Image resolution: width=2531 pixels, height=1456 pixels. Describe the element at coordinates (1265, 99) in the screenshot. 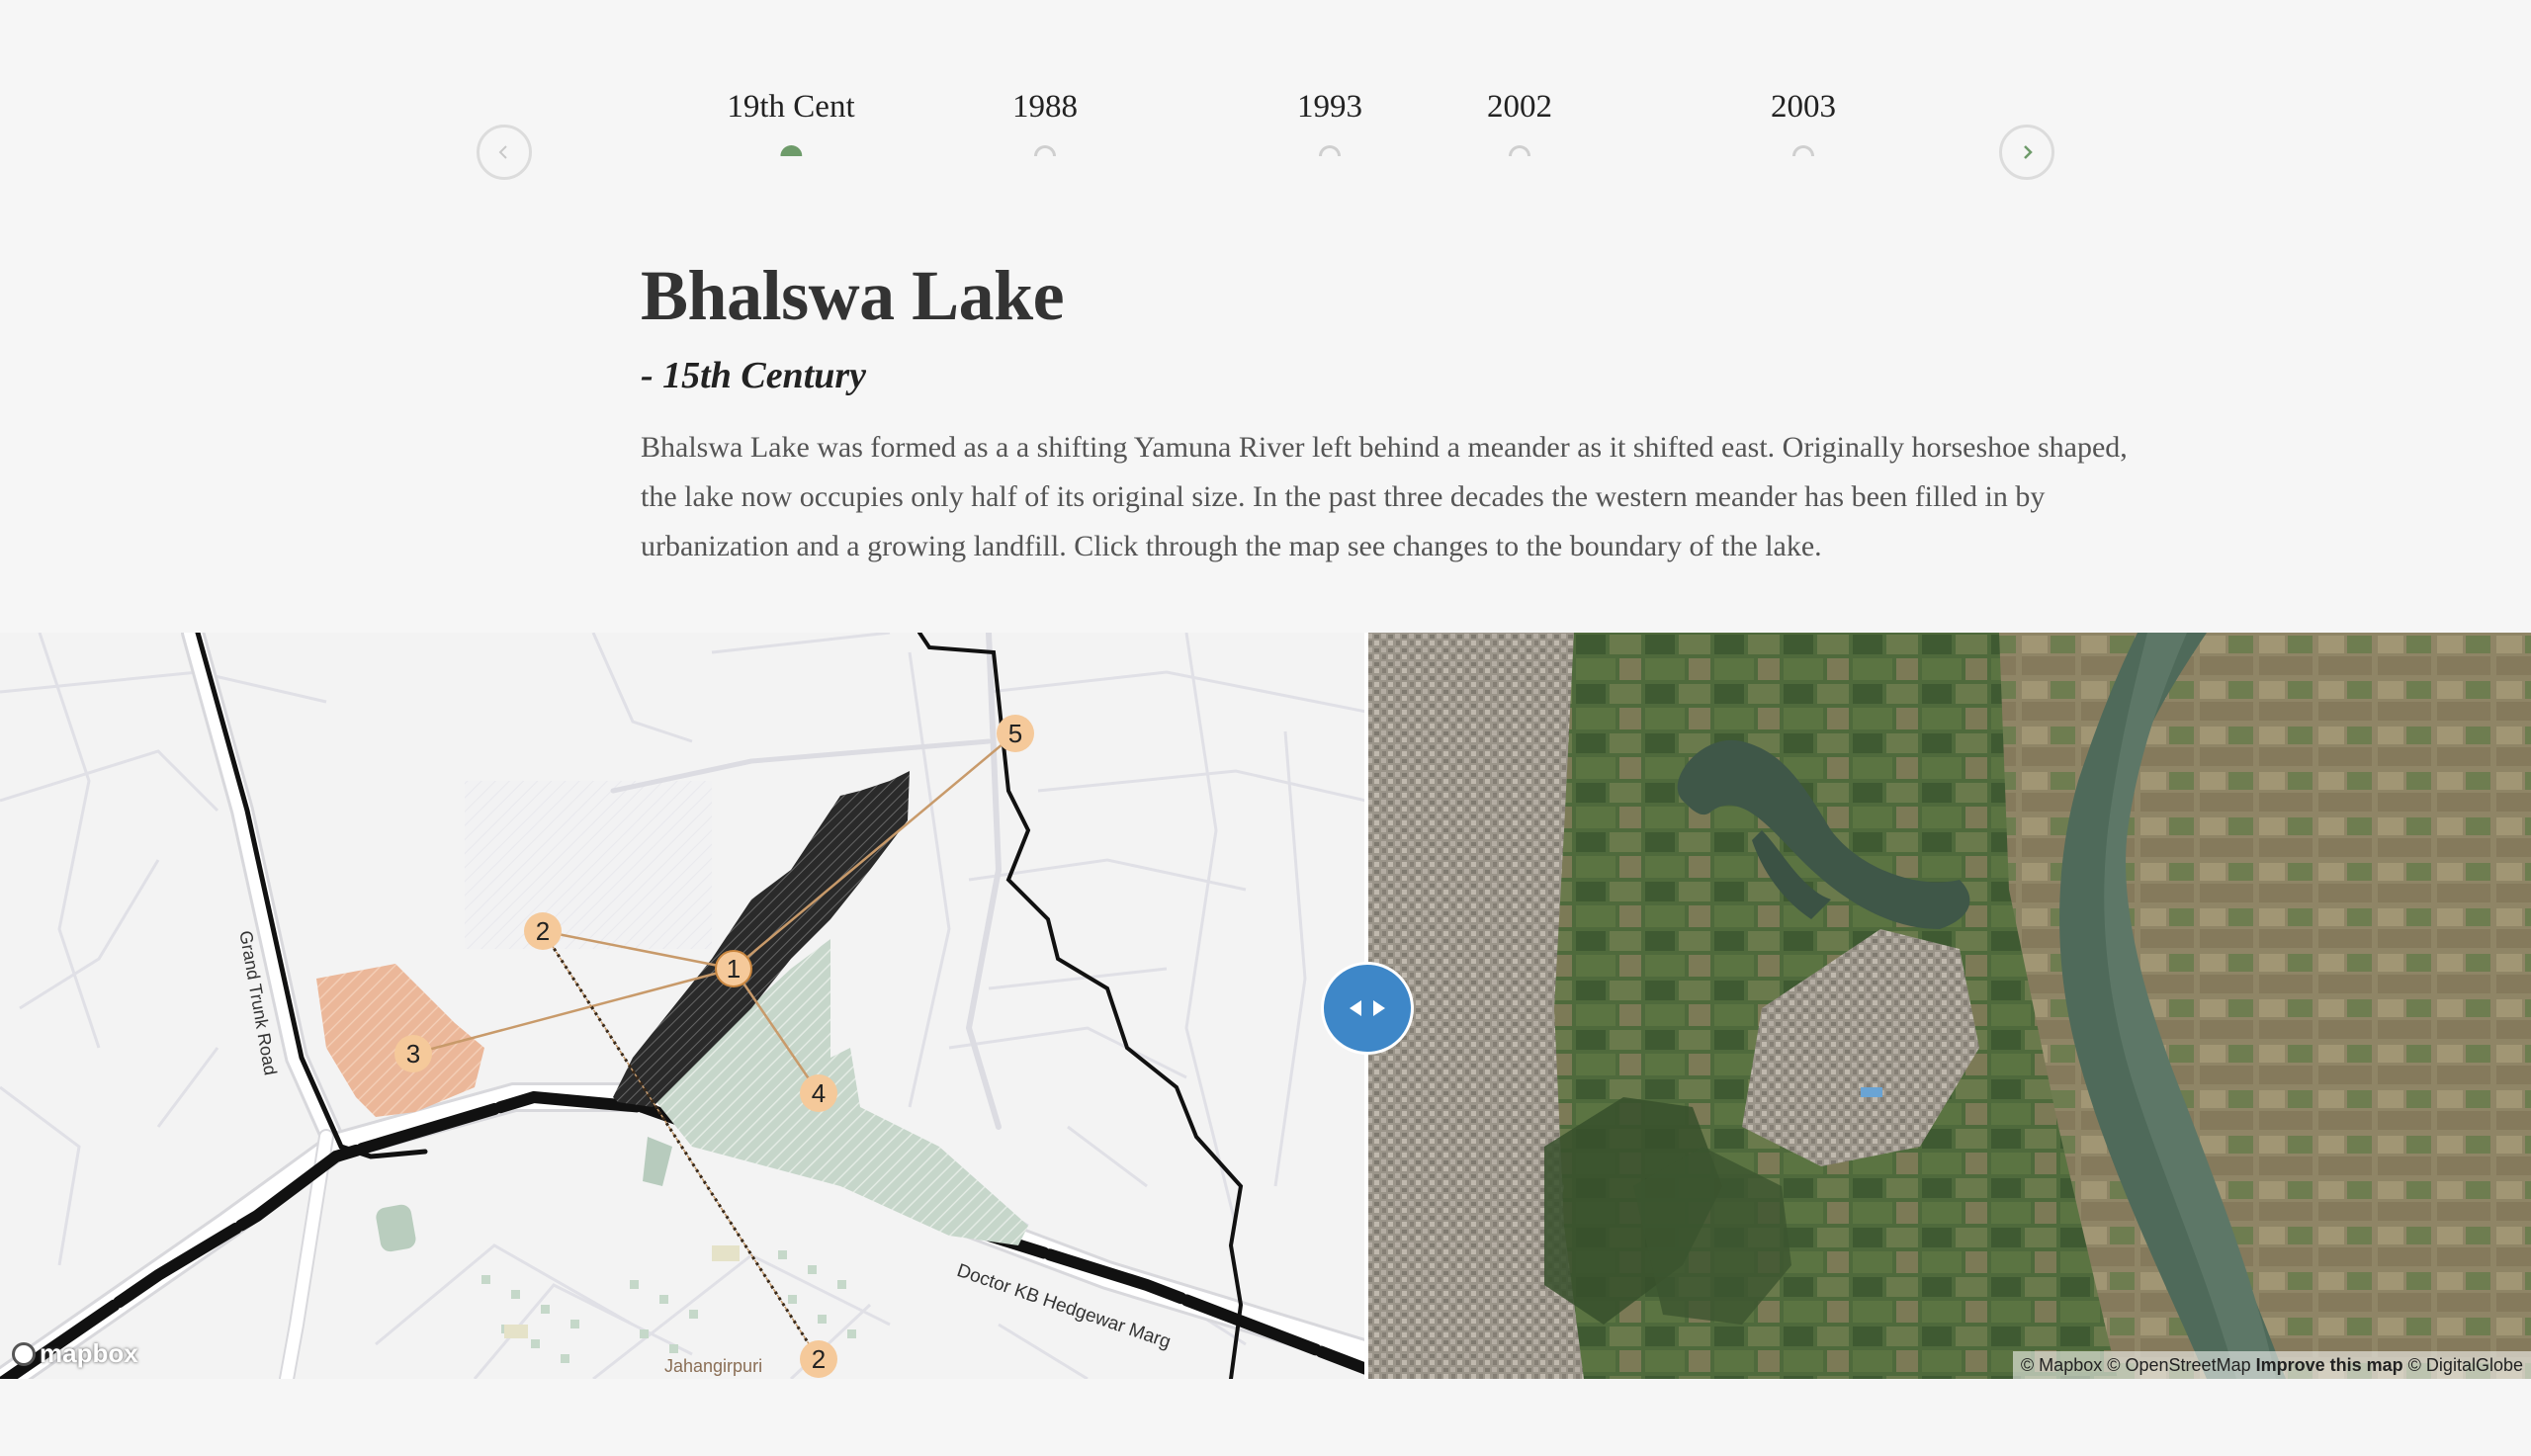

I see `timeline: 19th Cent 1988 1993 2002 2003` at that location.